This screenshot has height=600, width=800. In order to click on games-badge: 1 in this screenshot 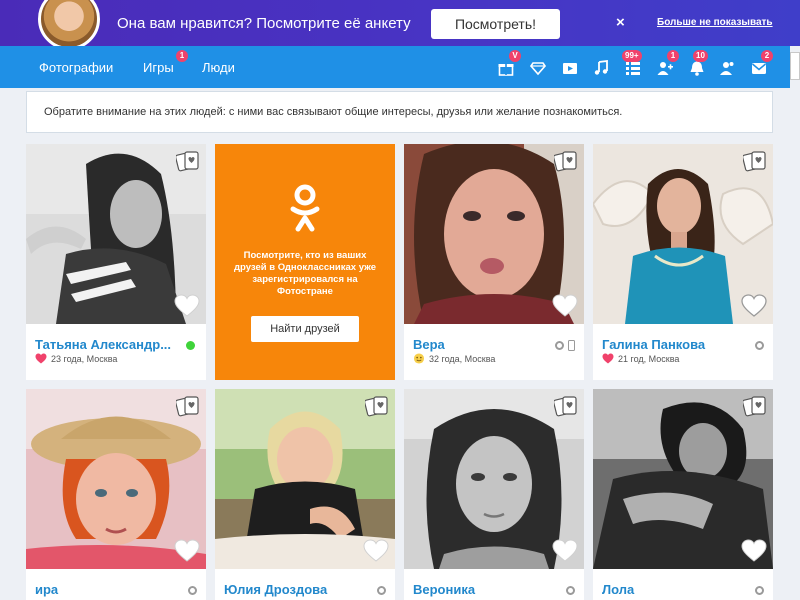, I will do `click(182, 56)`.